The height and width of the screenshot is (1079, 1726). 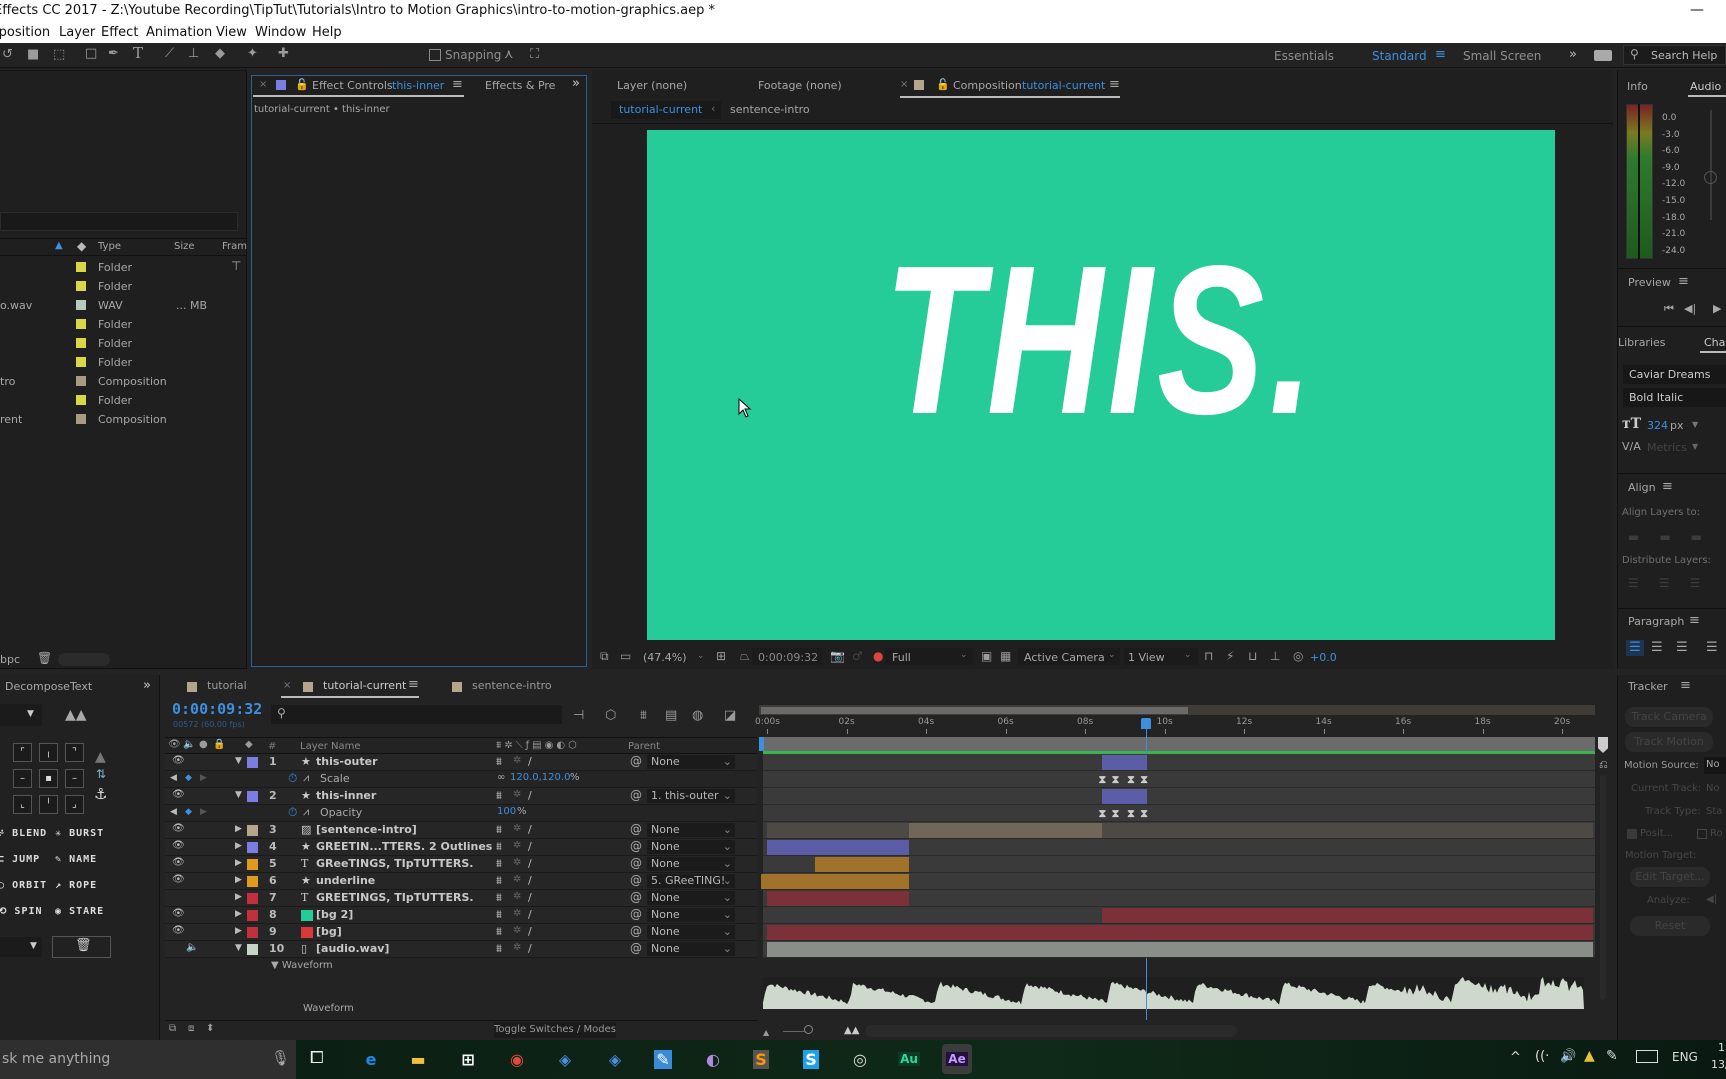 I want to click on exposure-value: +0.0, so click(x=1323, y=657).